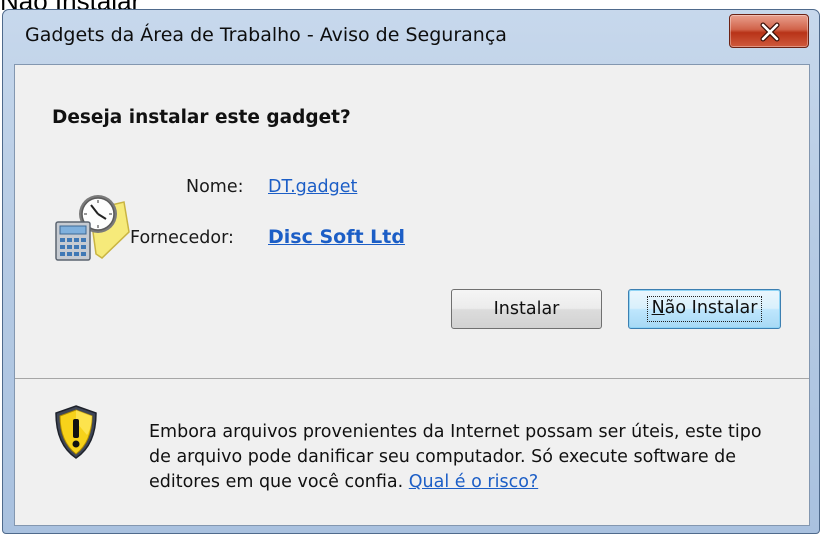 This screenshot has width=825, height=536. I want to click on dont-install-button-label: Não Instalar, so click(704, 309).